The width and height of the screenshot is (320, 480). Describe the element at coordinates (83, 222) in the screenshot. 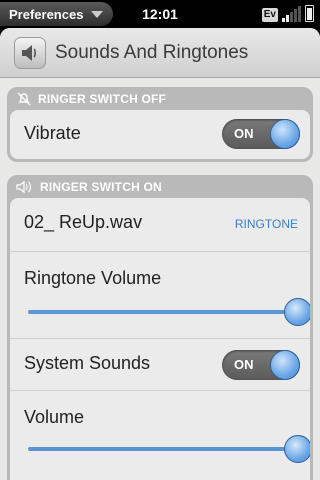

I see `ringtone-name: 02_ ReUp.wav` at that location.